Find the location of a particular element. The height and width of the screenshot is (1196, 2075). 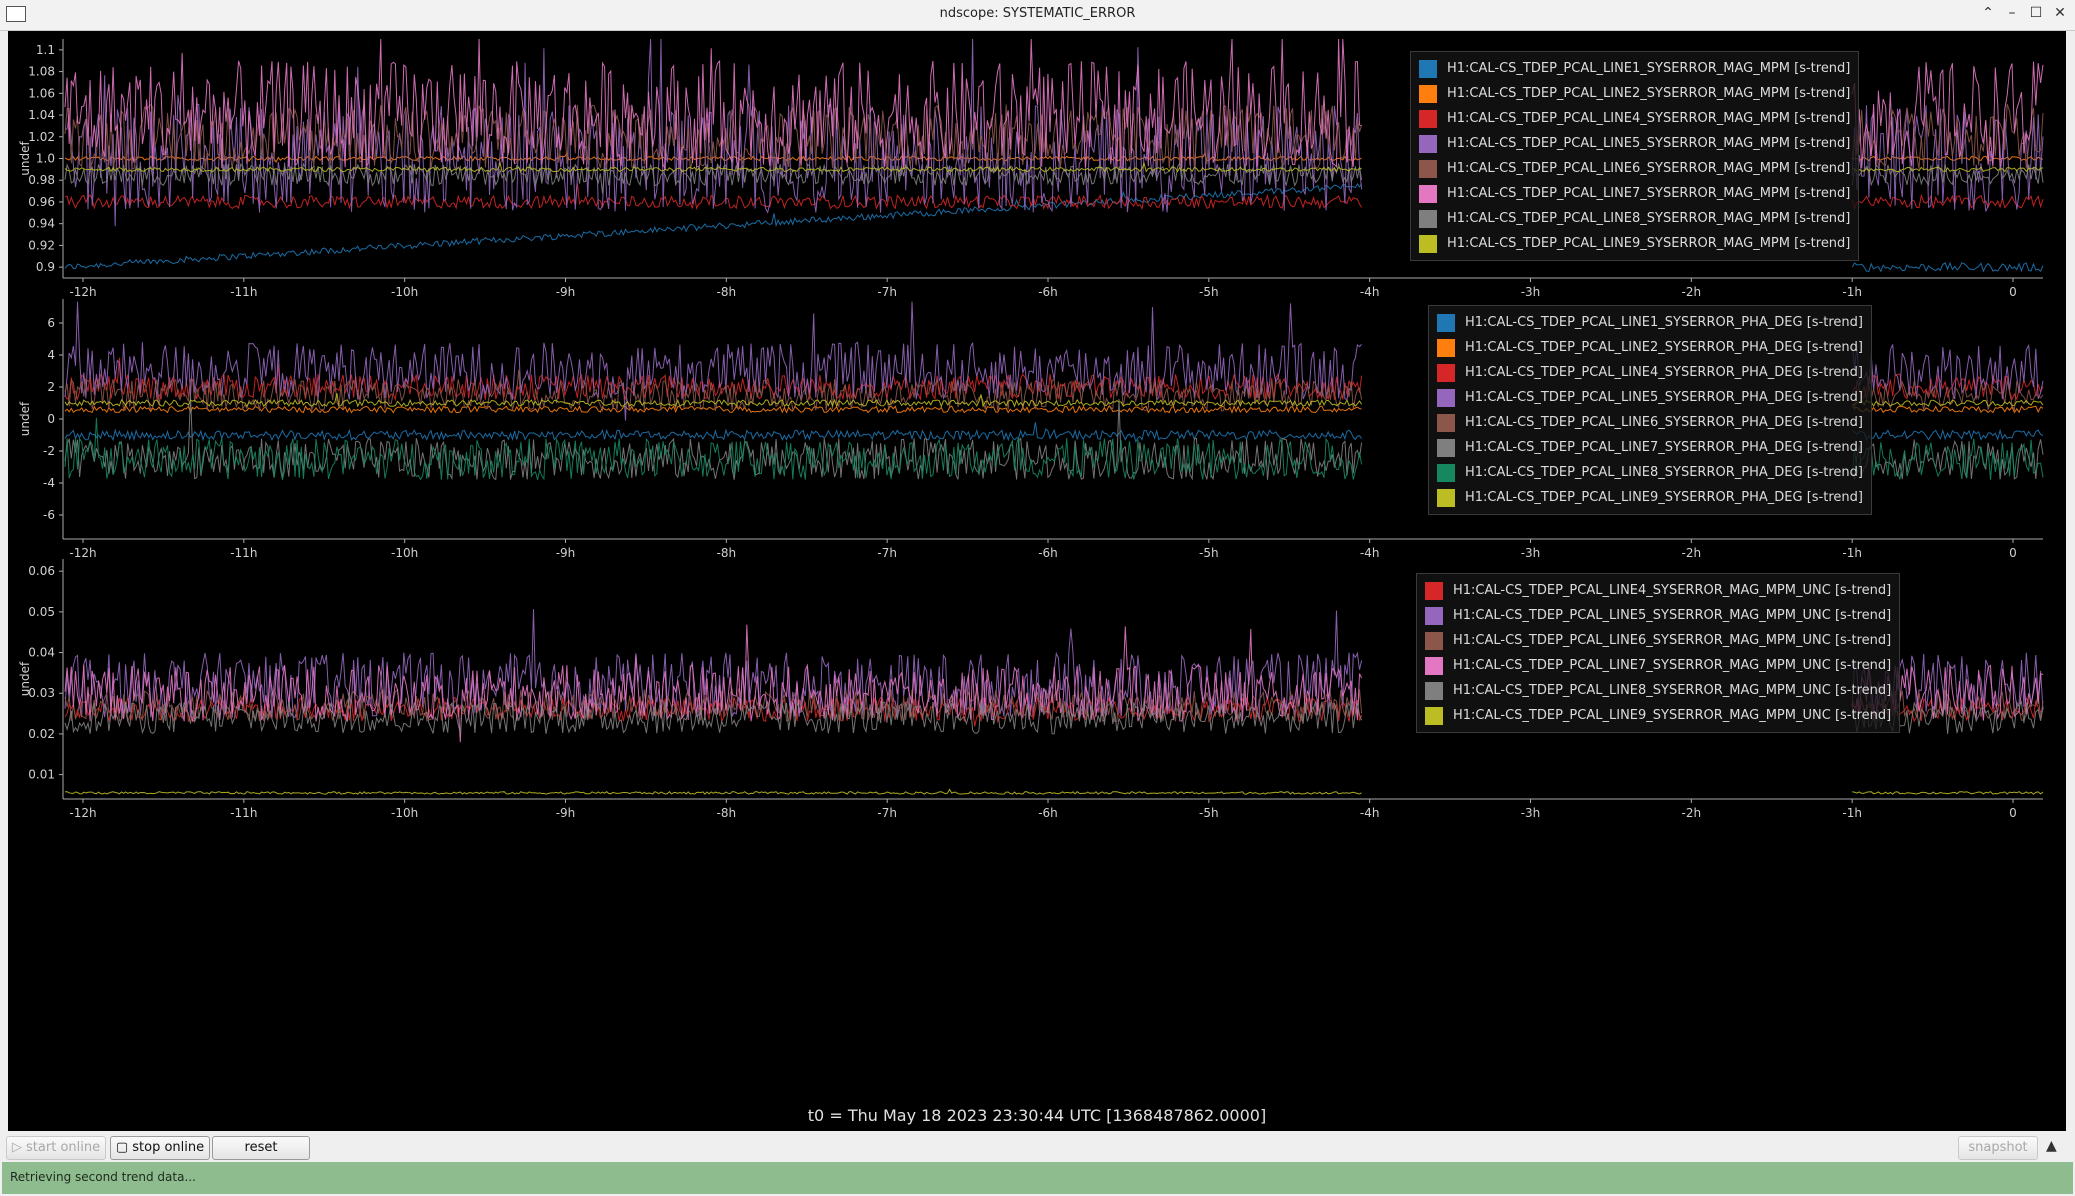

snapshot-button: snapshot is located at coordinates (1998, 1148).